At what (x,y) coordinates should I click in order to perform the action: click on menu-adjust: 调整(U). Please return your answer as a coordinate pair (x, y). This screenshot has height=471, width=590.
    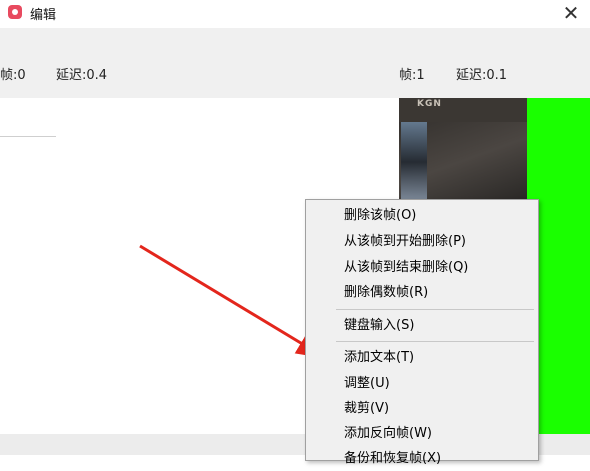
    Looking at the image, I should click on (422, 384).